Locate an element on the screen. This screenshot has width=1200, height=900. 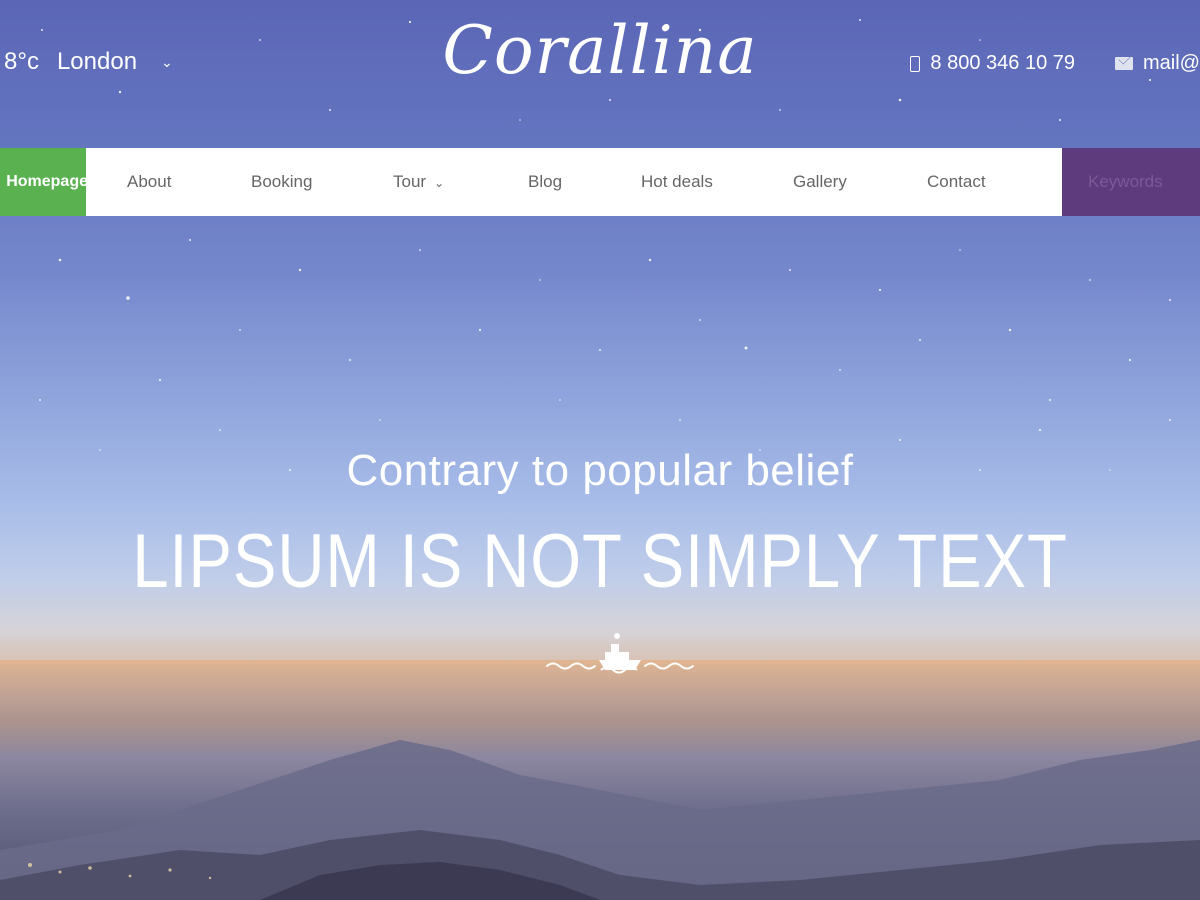
contact-info: 8 800 346 10 79 mail@ is located at coordinates (1035, 63).